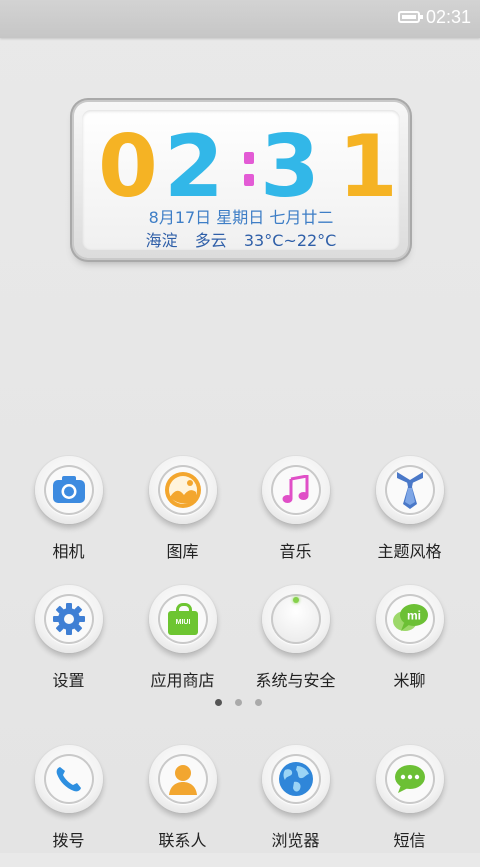 The height and width of the screenshot is (867, 480). Describe the element at coordinates (69, 489) in the screenshot. I see `camera-icon` at that location.